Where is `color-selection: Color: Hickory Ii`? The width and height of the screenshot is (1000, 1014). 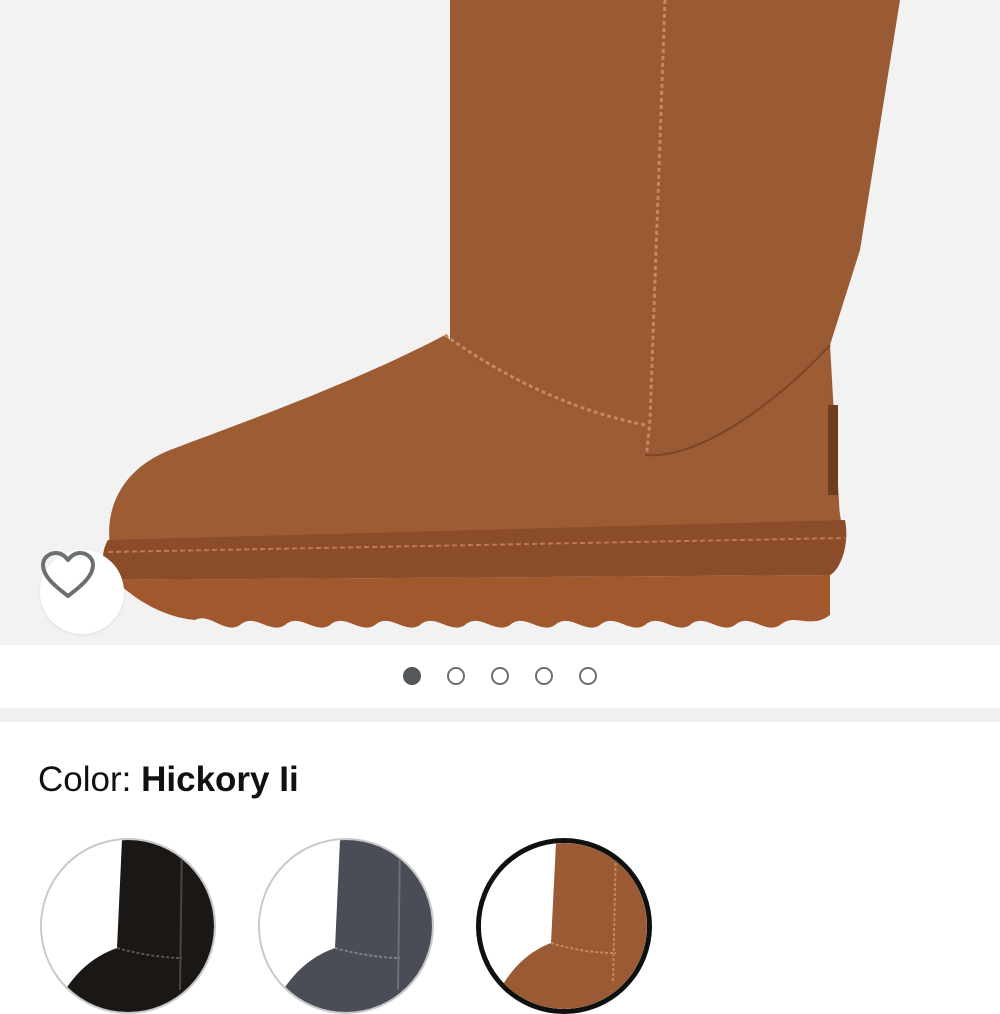 color-selection: Color: Hickory Ii is located at coordinates (168, 780).